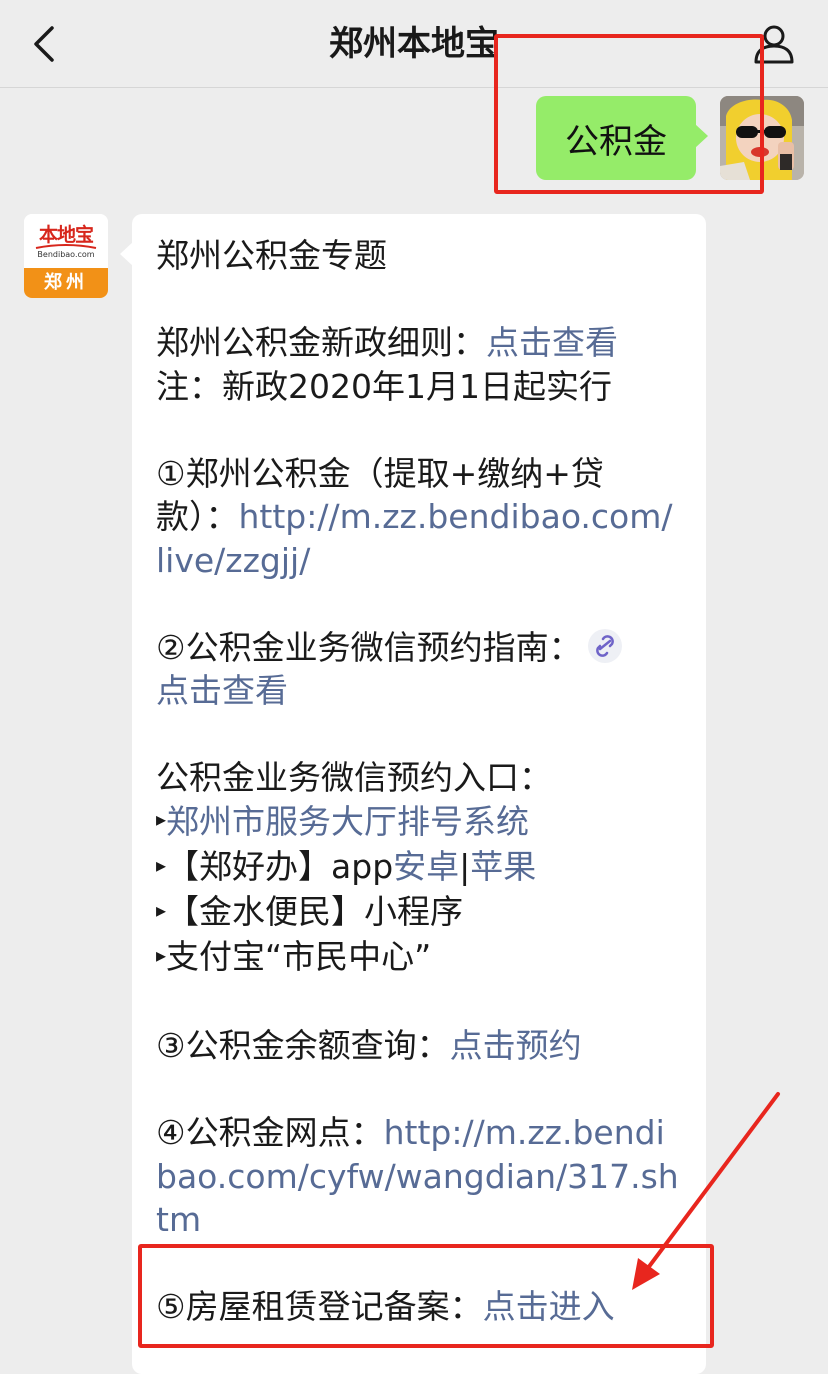  I want to click on entry4-line: ▸支付宝“市民中心”, so click(294, 957).